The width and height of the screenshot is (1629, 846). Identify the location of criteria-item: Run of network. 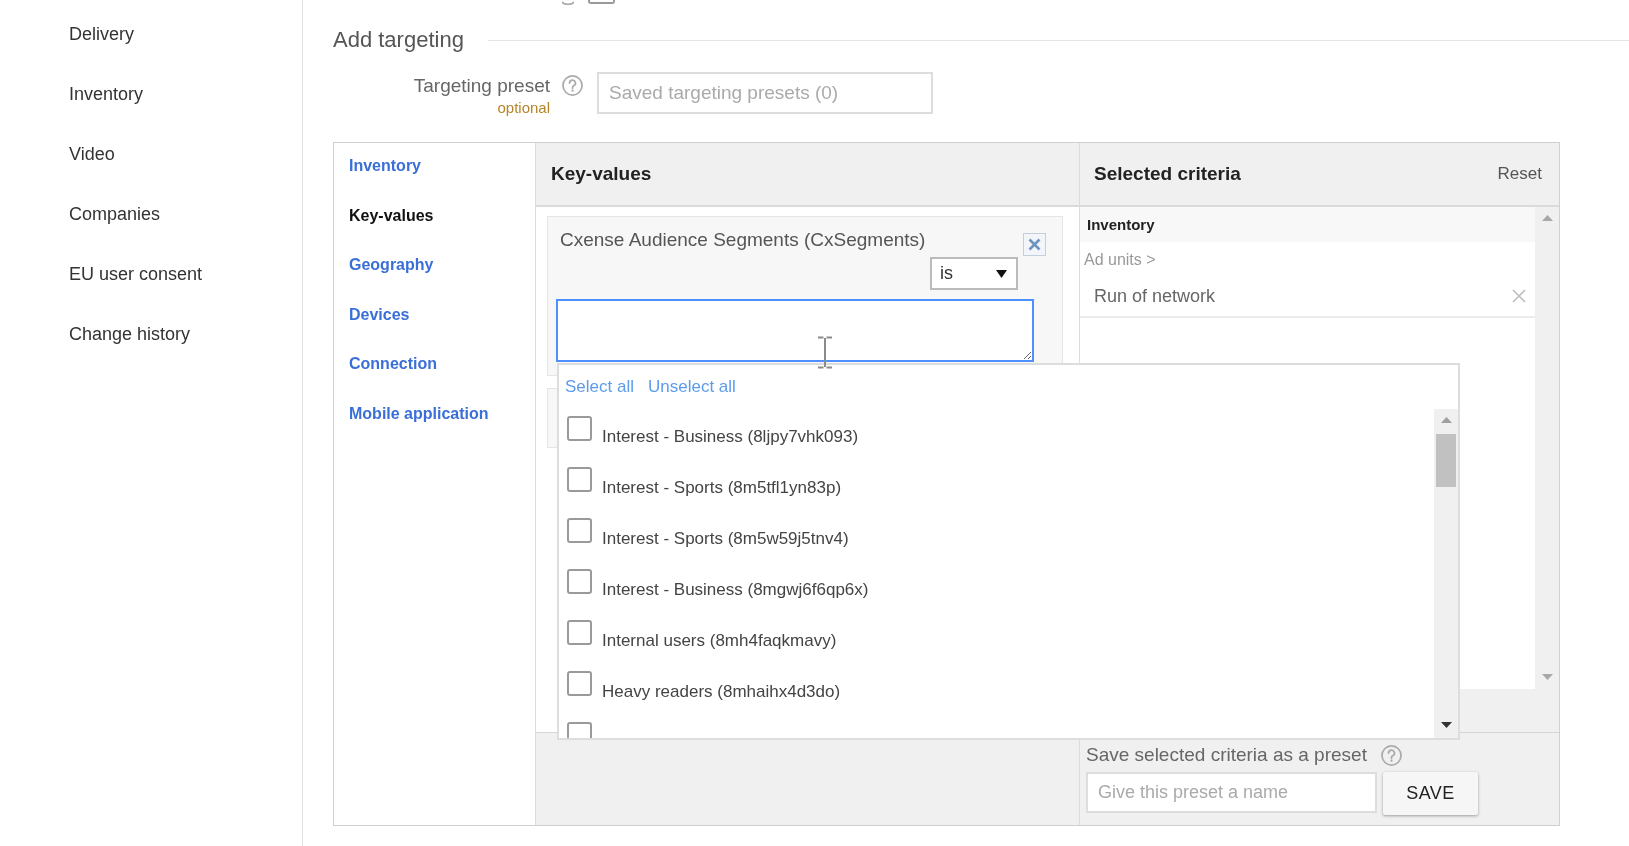
(1155, 296).